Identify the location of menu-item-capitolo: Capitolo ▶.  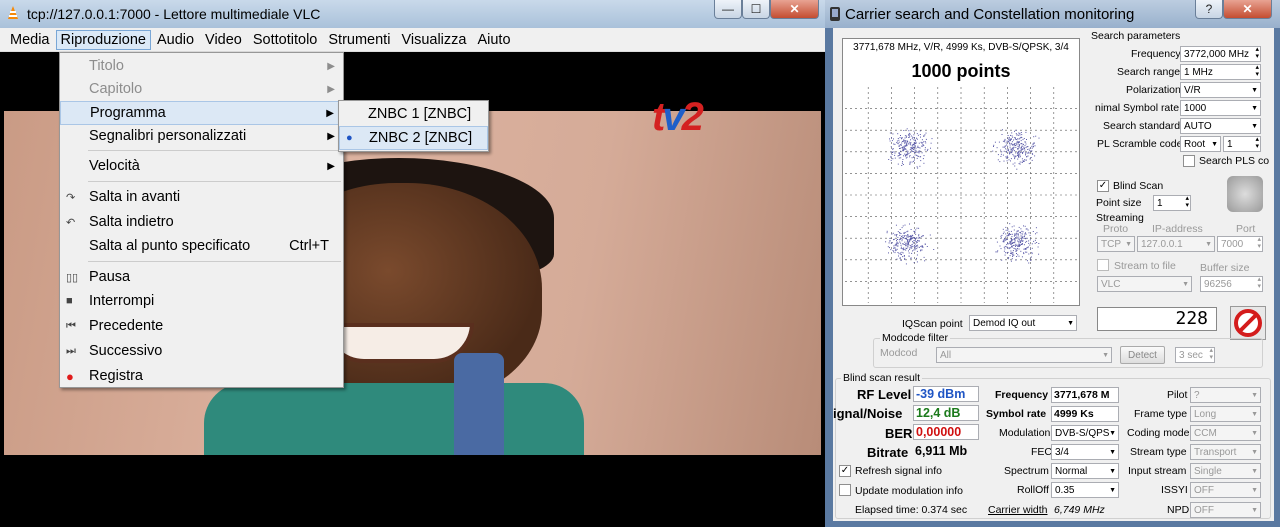
(201, 89).